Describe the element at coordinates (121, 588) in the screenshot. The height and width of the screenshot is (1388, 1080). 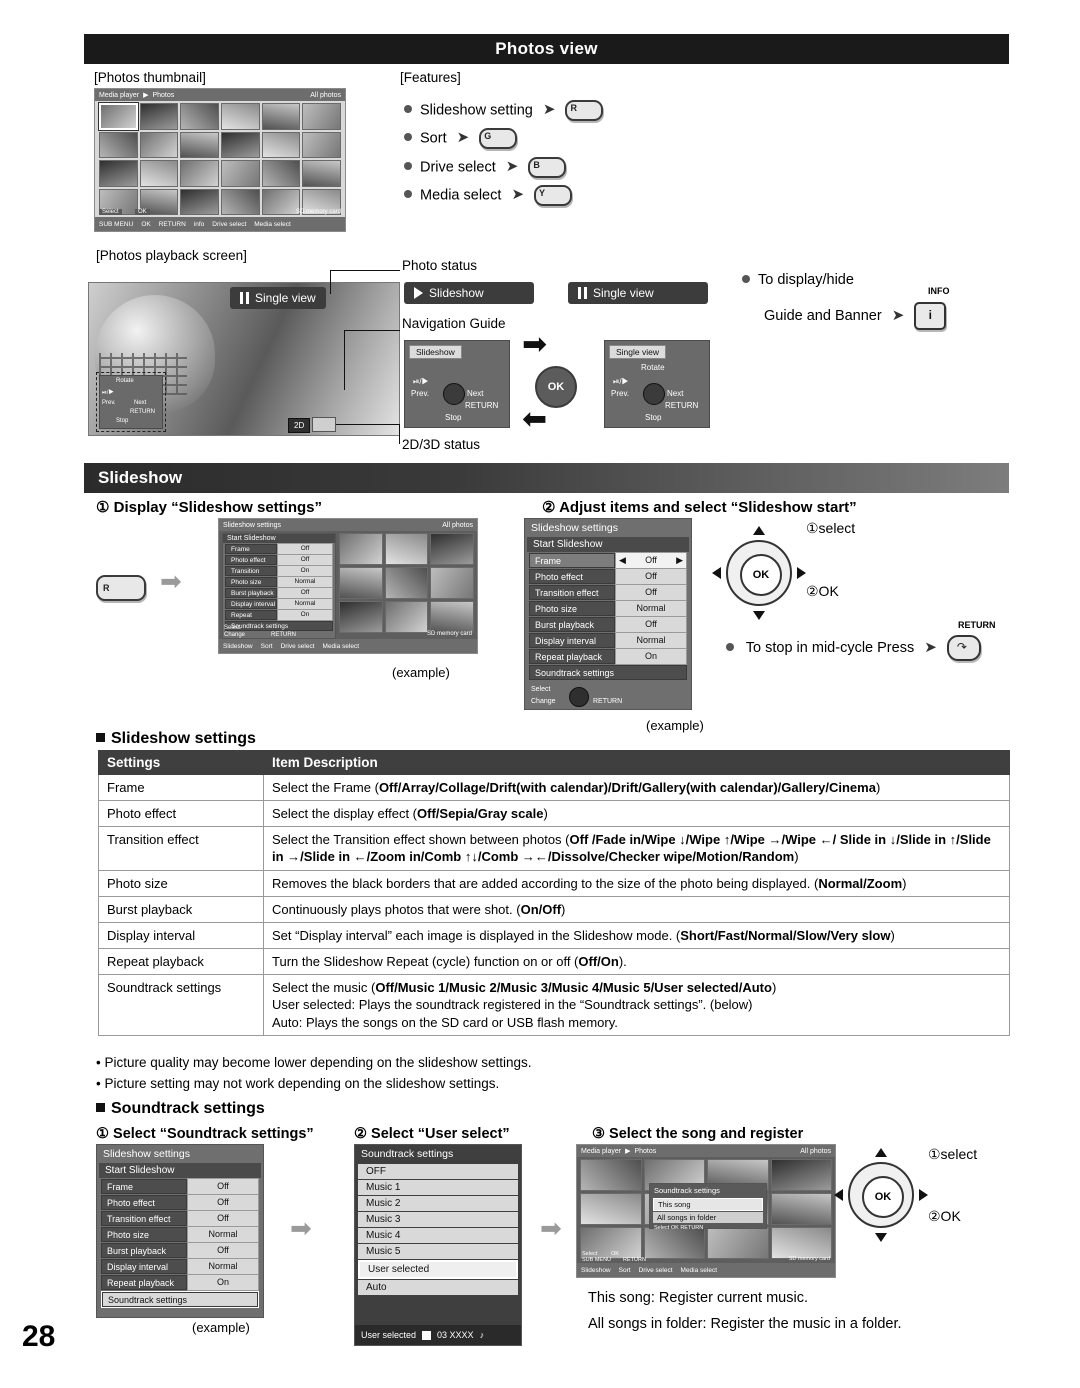
I see `step1-remote-button: R` at that location.